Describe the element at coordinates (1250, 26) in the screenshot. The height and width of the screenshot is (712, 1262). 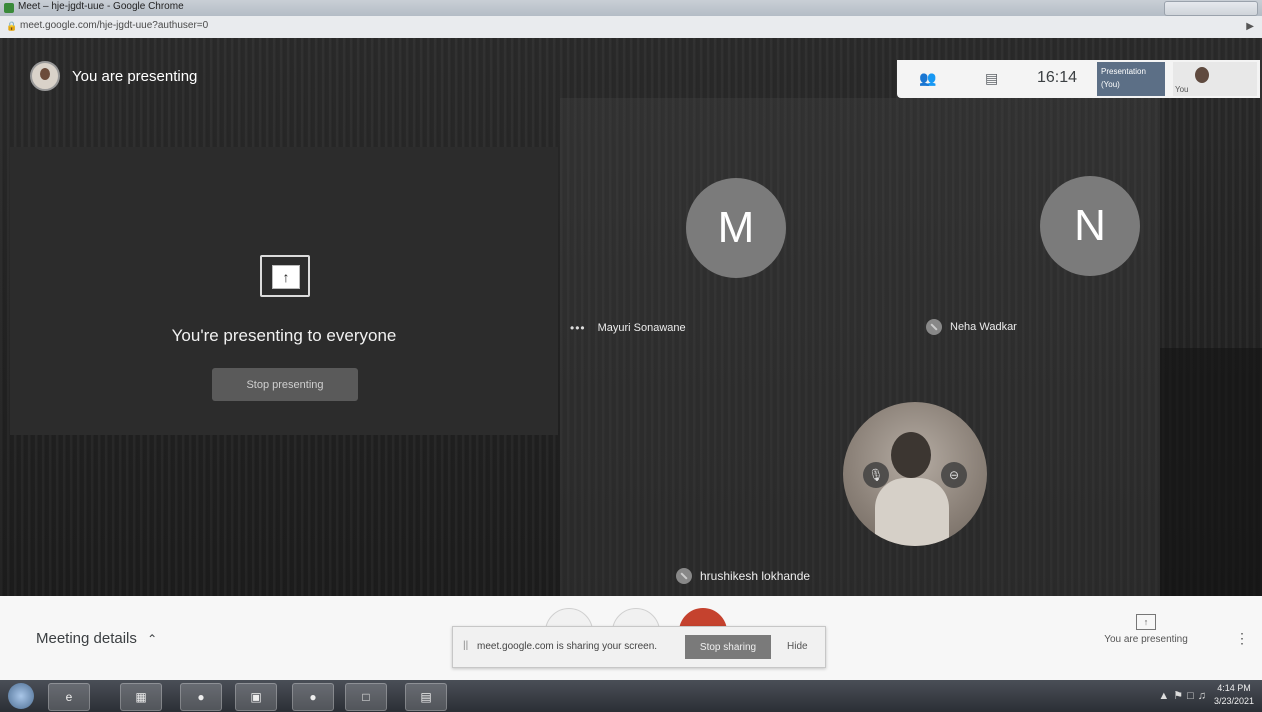
I see `bookmark-star-icon: ▶` at that location.